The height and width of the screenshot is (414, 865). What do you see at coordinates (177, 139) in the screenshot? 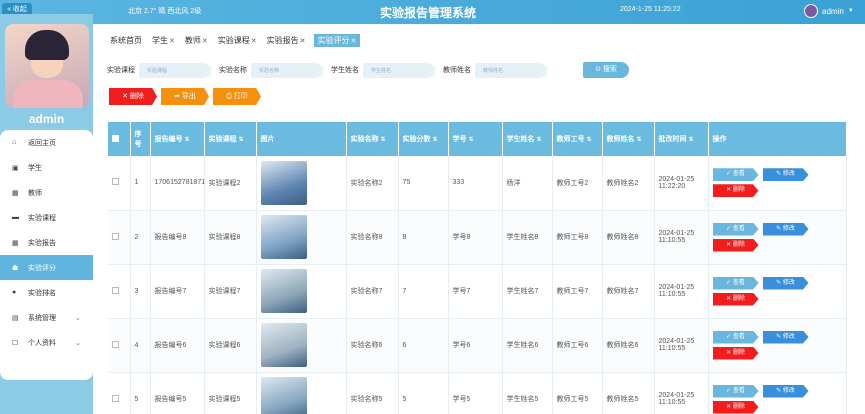
I see `column-header: 报告编号 ⇅` at bounding box center [177, 139].